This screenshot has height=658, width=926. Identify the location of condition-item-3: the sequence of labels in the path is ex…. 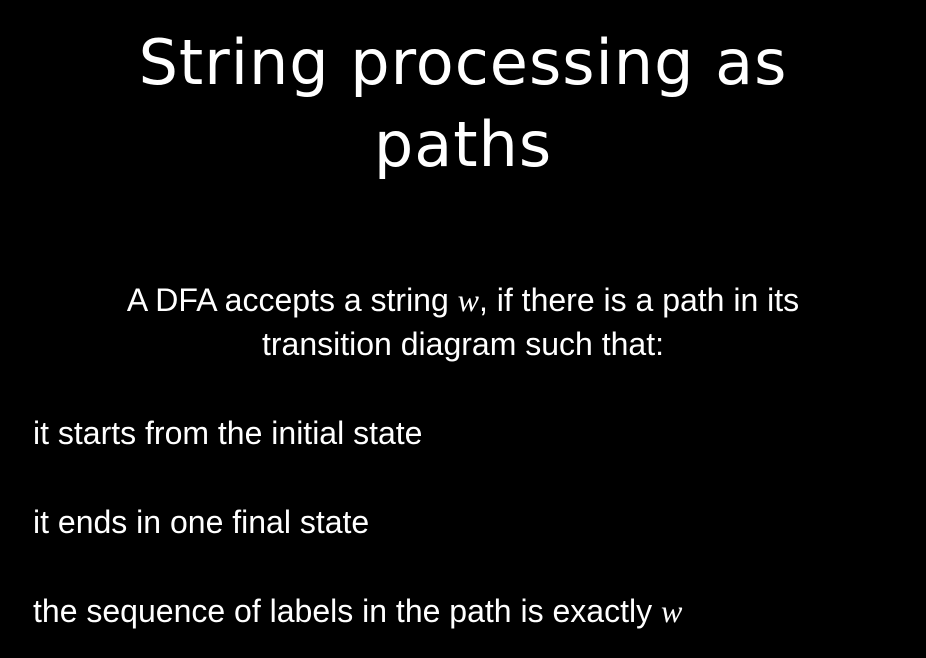
(357, 611).